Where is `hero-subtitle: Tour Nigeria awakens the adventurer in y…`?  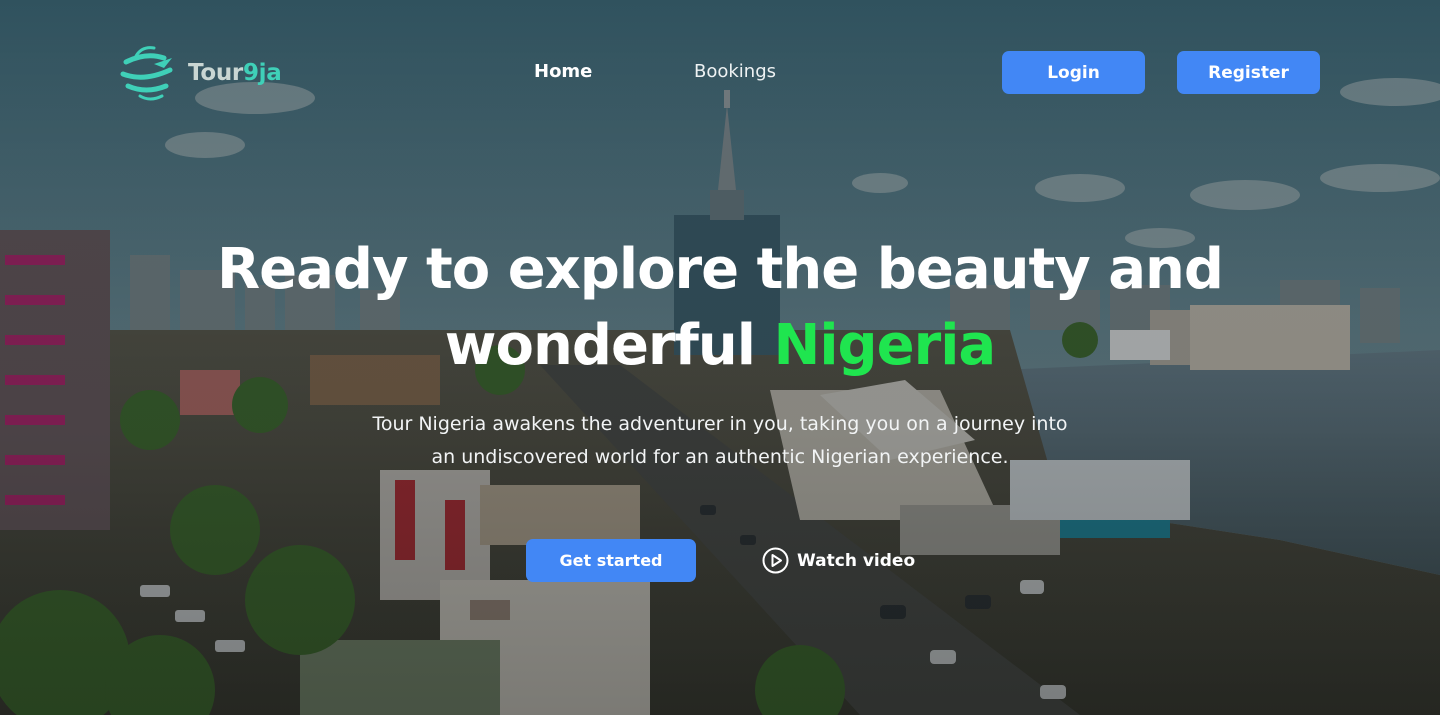 hero-subtitle: Tour Nigeria awakens the adventurer in y… is located at coordinates (720, 441).